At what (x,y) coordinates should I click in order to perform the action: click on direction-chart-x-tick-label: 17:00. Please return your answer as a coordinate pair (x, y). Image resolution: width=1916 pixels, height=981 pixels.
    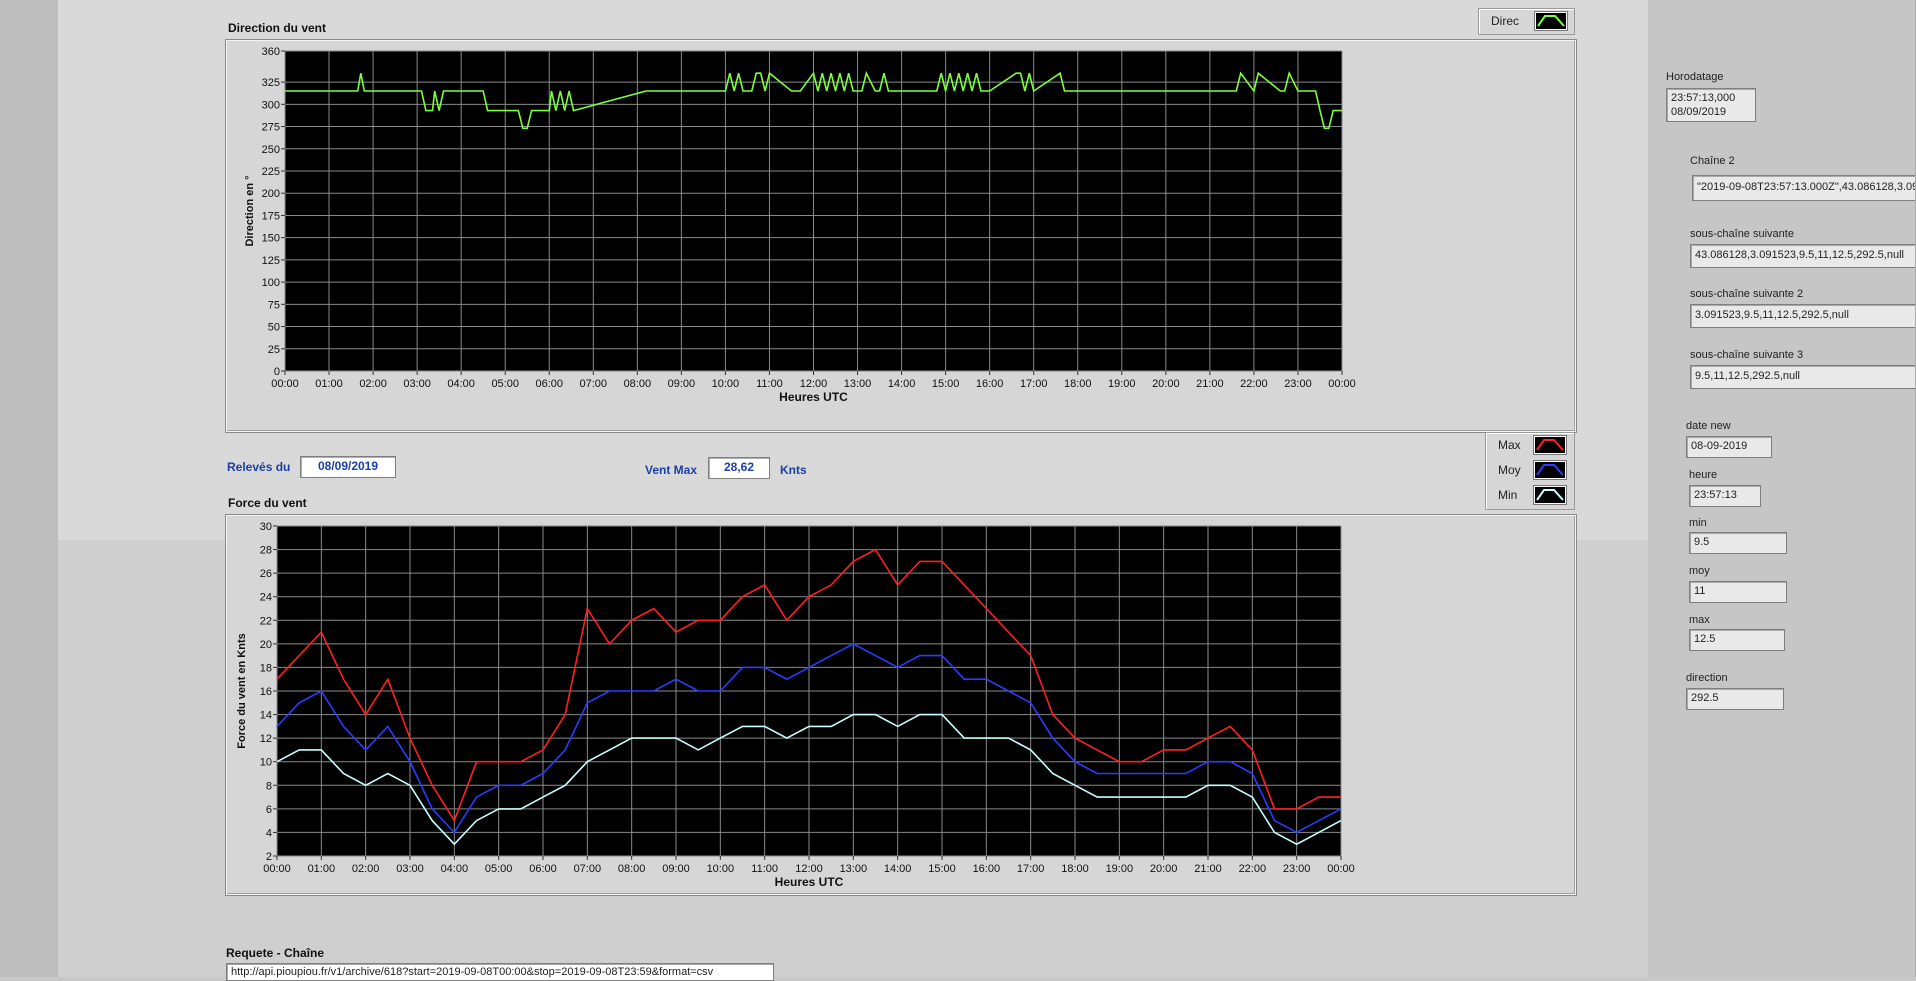
    Looking at the image, I should click on (1034, 384).